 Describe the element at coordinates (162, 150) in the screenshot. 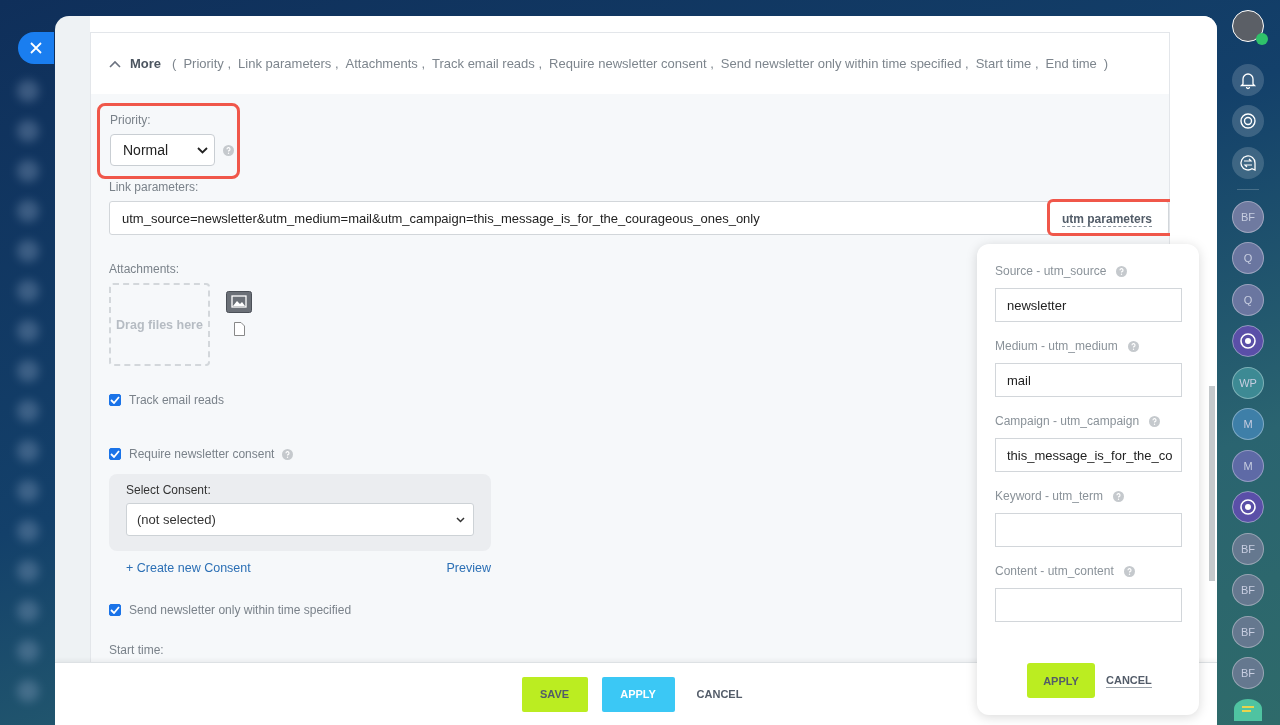

I see `priority-select: Normal` at that location.